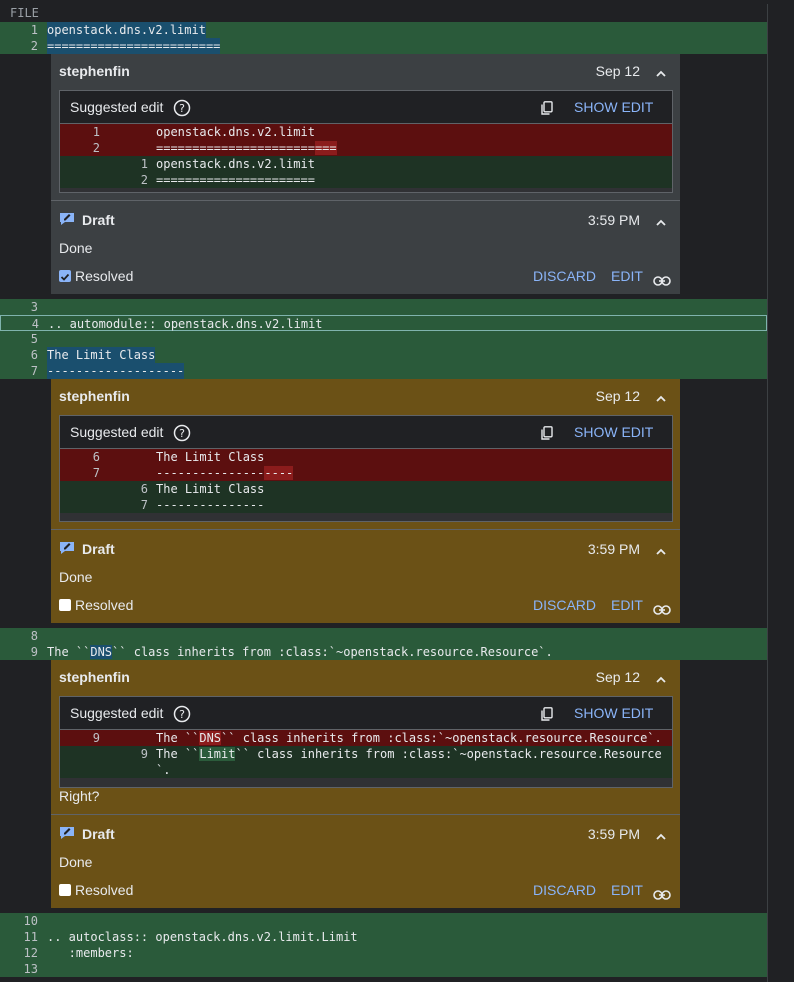 The image size is (794, 982). Describe the element at coordinates (116, 371) in the screenshot. I see `line-text: -------------------` at that location.